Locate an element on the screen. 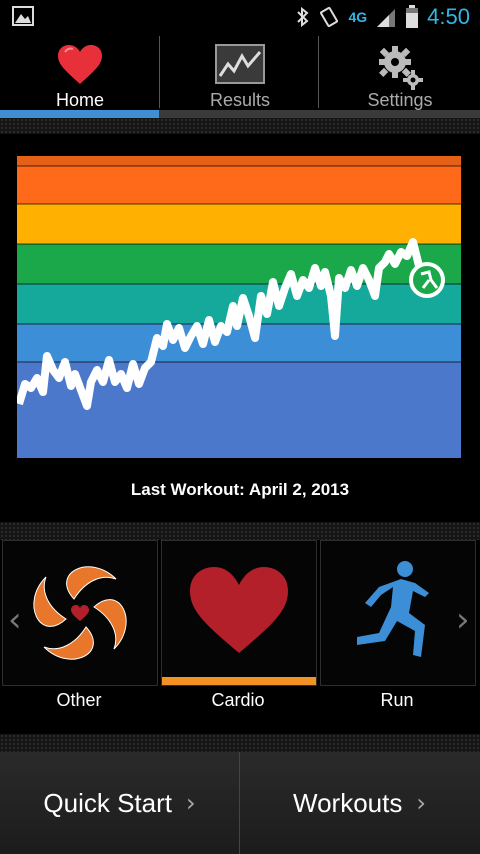 The image size is (480, 854). tab-indicator is located at coordinates (240, 114).